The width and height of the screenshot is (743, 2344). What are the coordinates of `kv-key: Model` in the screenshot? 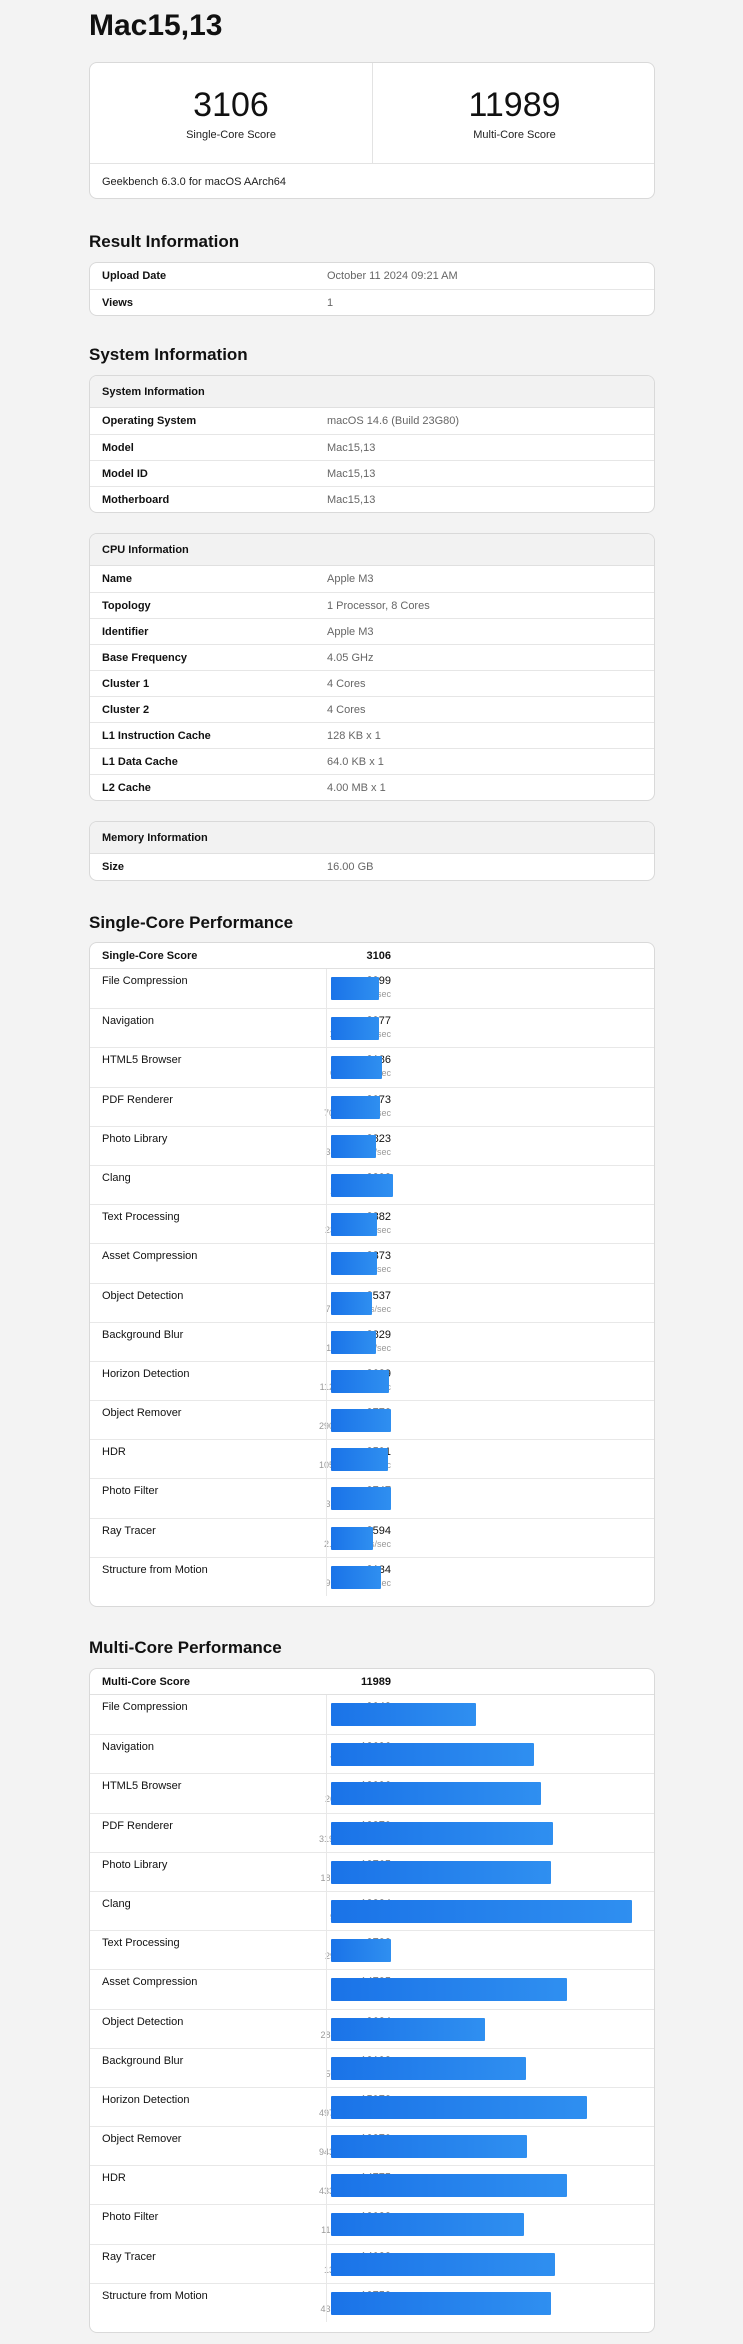 It's located at (118, 448).